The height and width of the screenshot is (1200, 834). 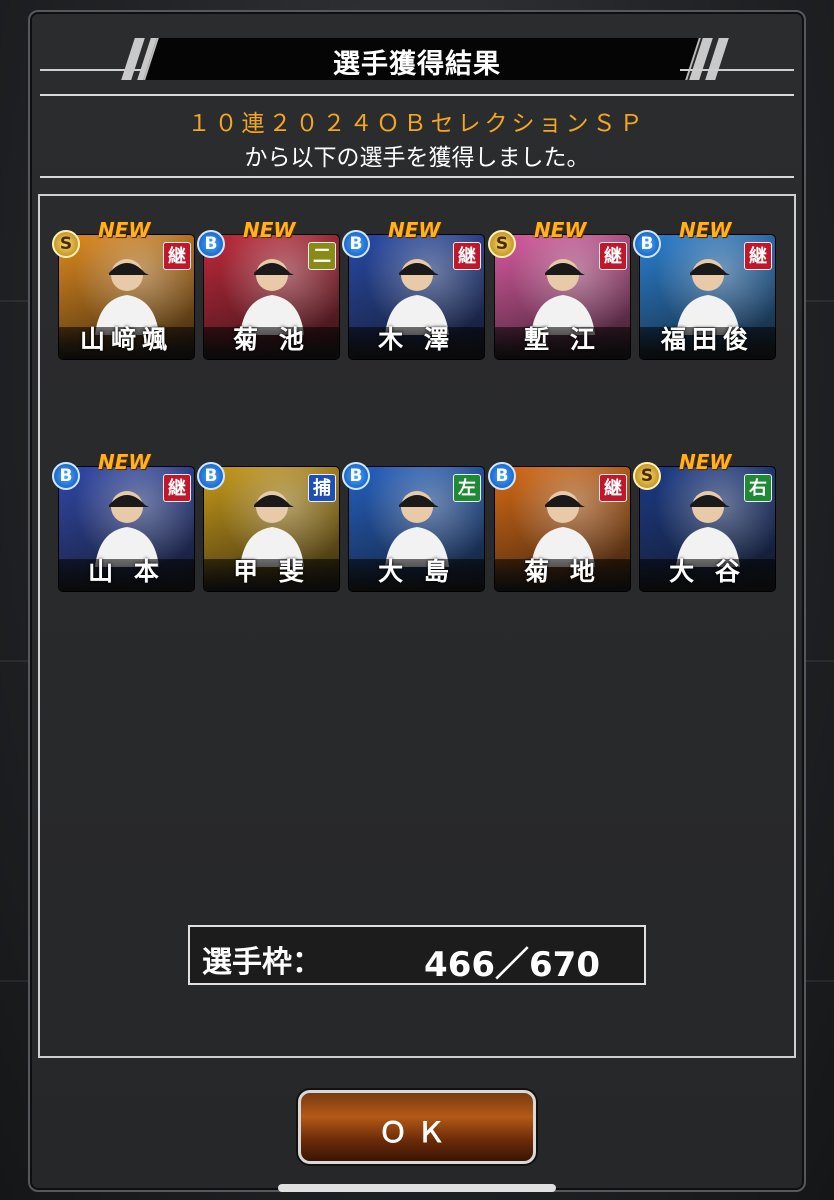 I want to click on player-card: 山 本 継 B NEW, so click(x=123, y=523).